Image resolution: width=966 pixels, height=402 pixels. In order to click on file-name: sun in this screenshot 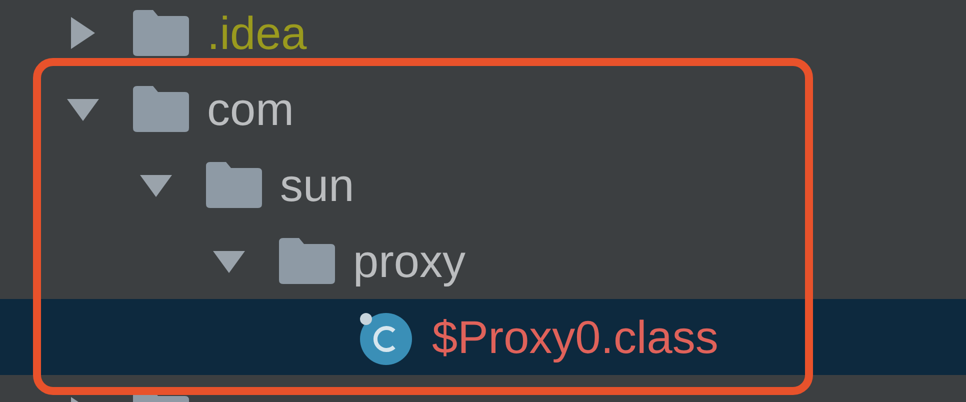, I will do `click(317, 185)`.